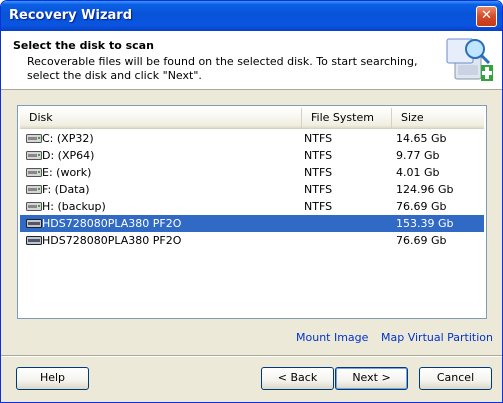 The image size is (503, 403). What do you see at coordinates (425, 223) in the screenshot?
I see `disk-size: 153.39 Gb` at bounding box center [425, 223].